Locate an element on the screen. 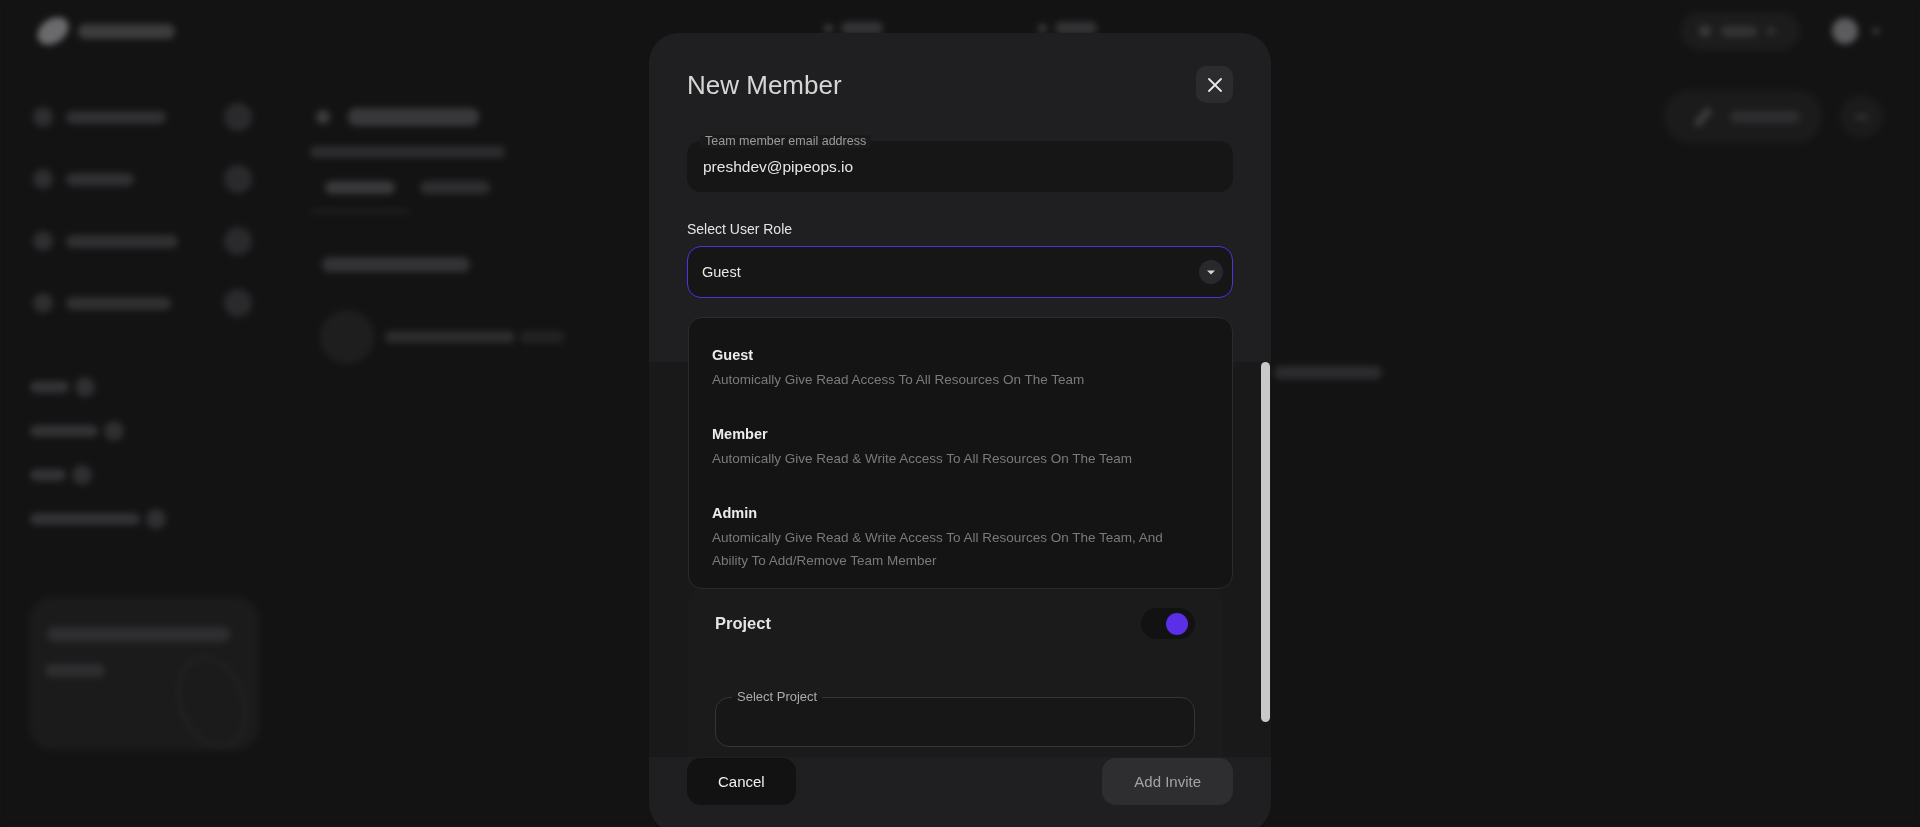  close-icon is located at coordinates (1214, 84).